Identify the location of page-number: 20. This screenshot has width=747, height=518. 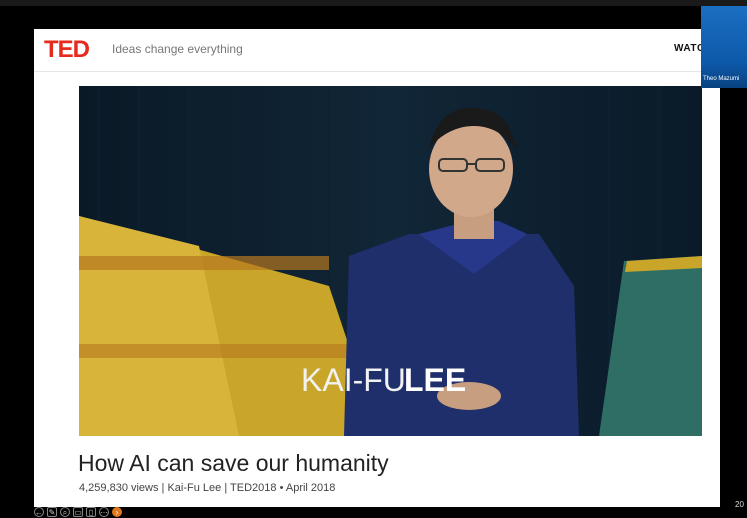
(739, 504).